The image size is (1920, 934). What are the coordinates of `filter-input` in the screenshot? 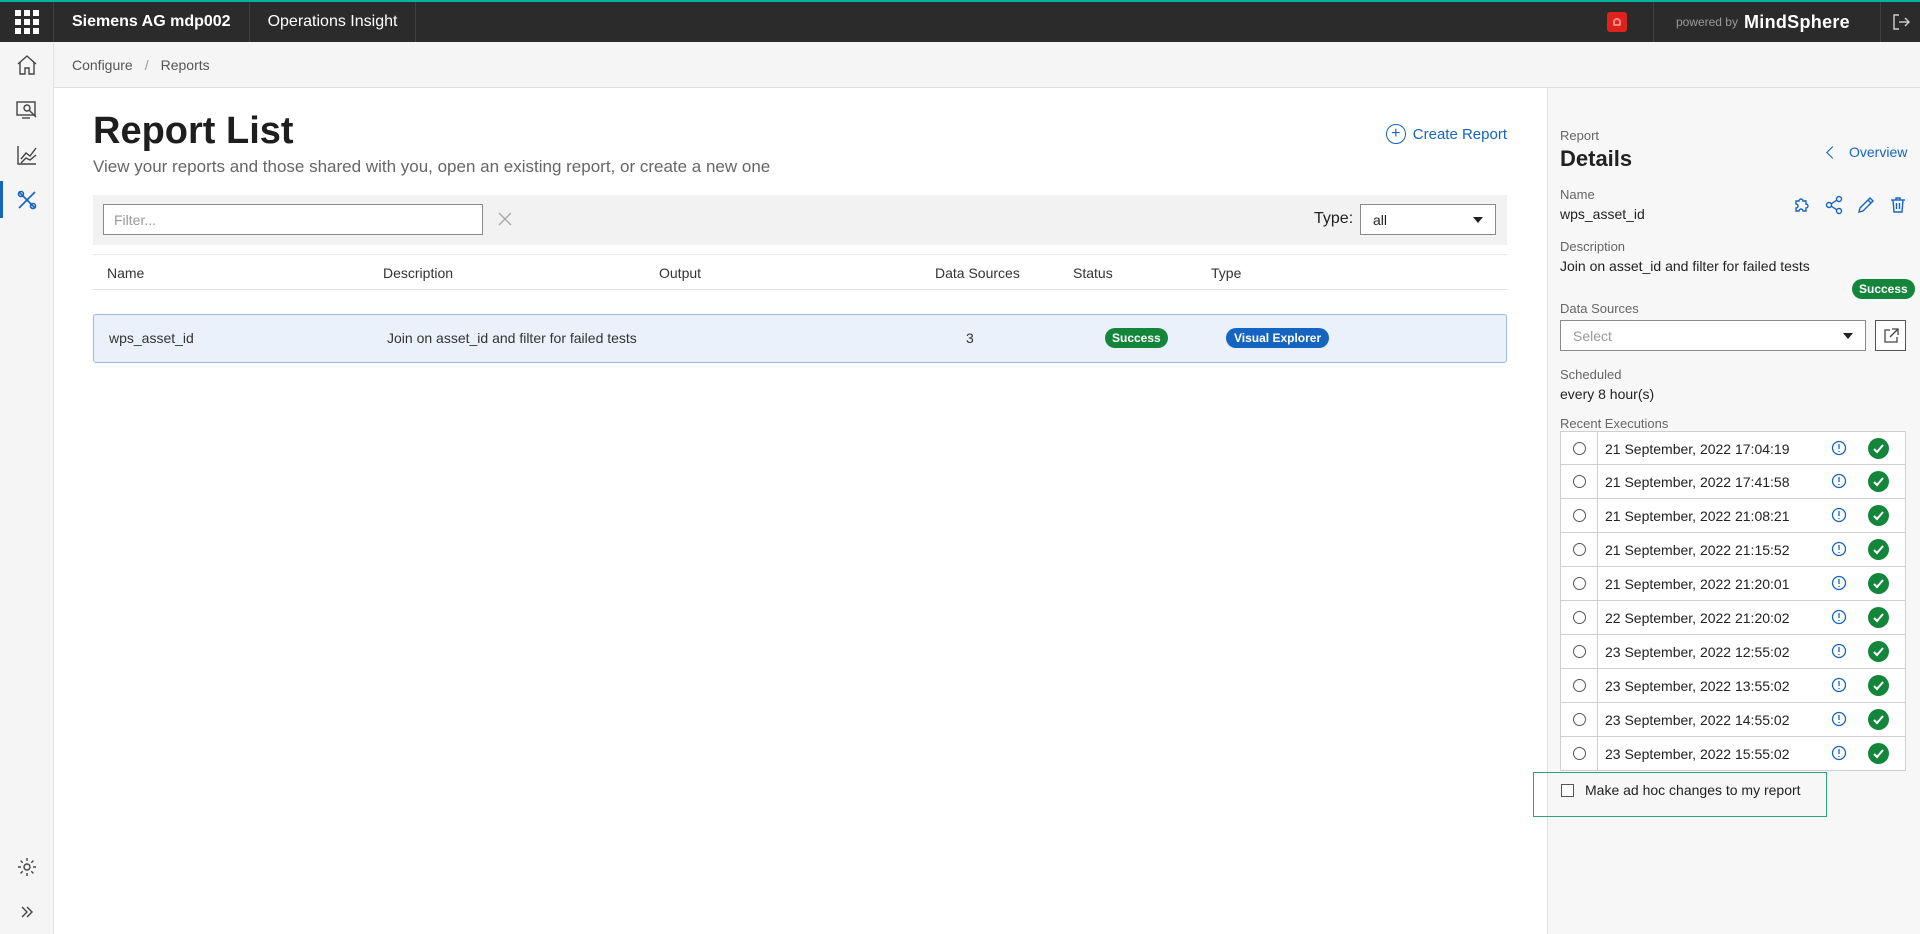 It's located at (293, 219).